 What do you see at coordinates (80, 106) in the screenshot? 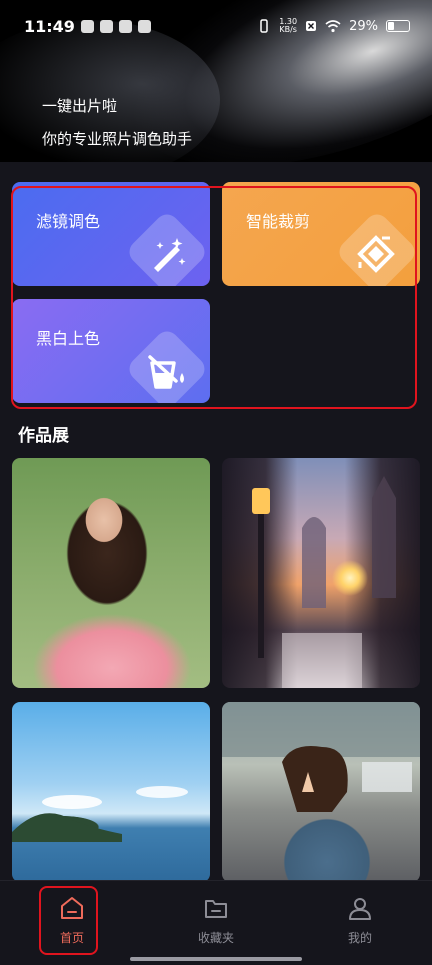
I see `hero-headline: 一键出片啦` at bounding box center [80, 106].